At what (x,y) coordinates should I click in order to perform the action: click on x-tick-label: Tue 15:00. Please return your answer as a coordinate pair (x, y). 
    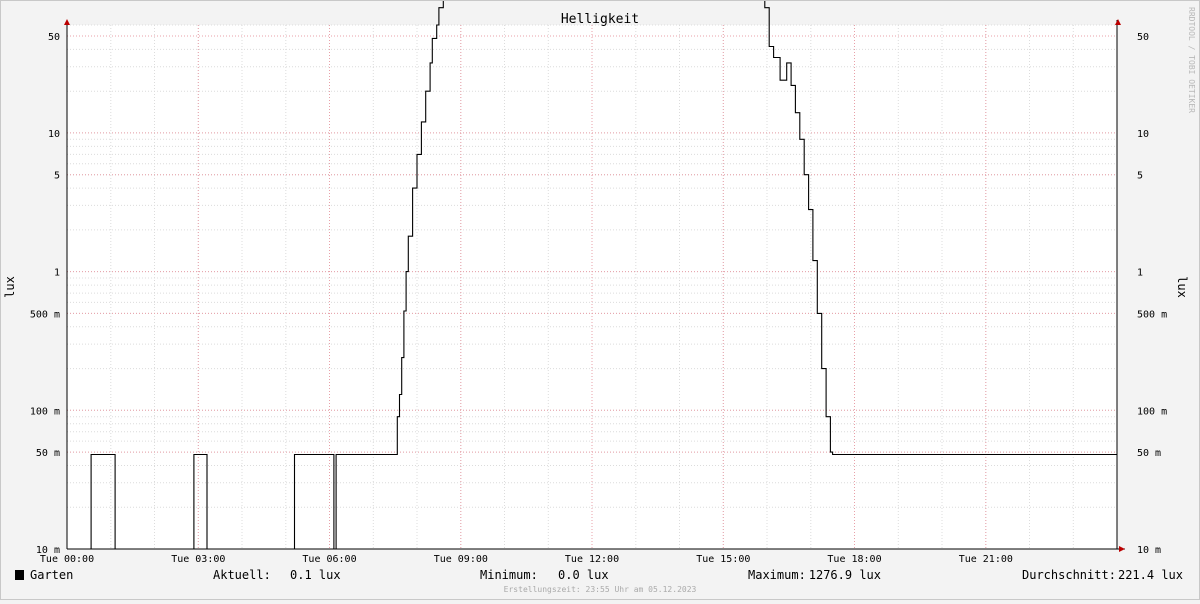
    Looking at the image, I should click on (723, 559).